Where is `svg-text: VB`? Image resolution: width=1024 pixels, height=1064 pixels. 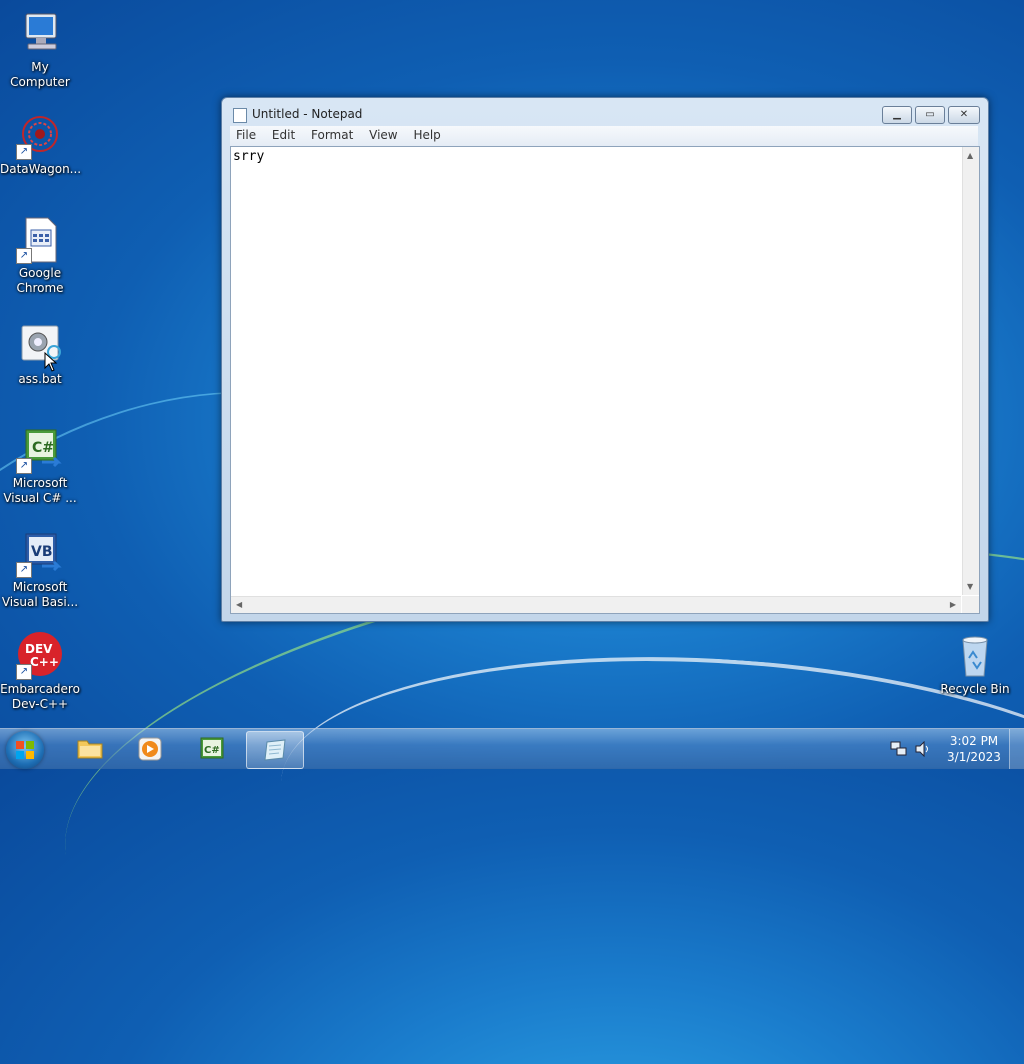
svg-text: VB is located at coordinates (42, 552).